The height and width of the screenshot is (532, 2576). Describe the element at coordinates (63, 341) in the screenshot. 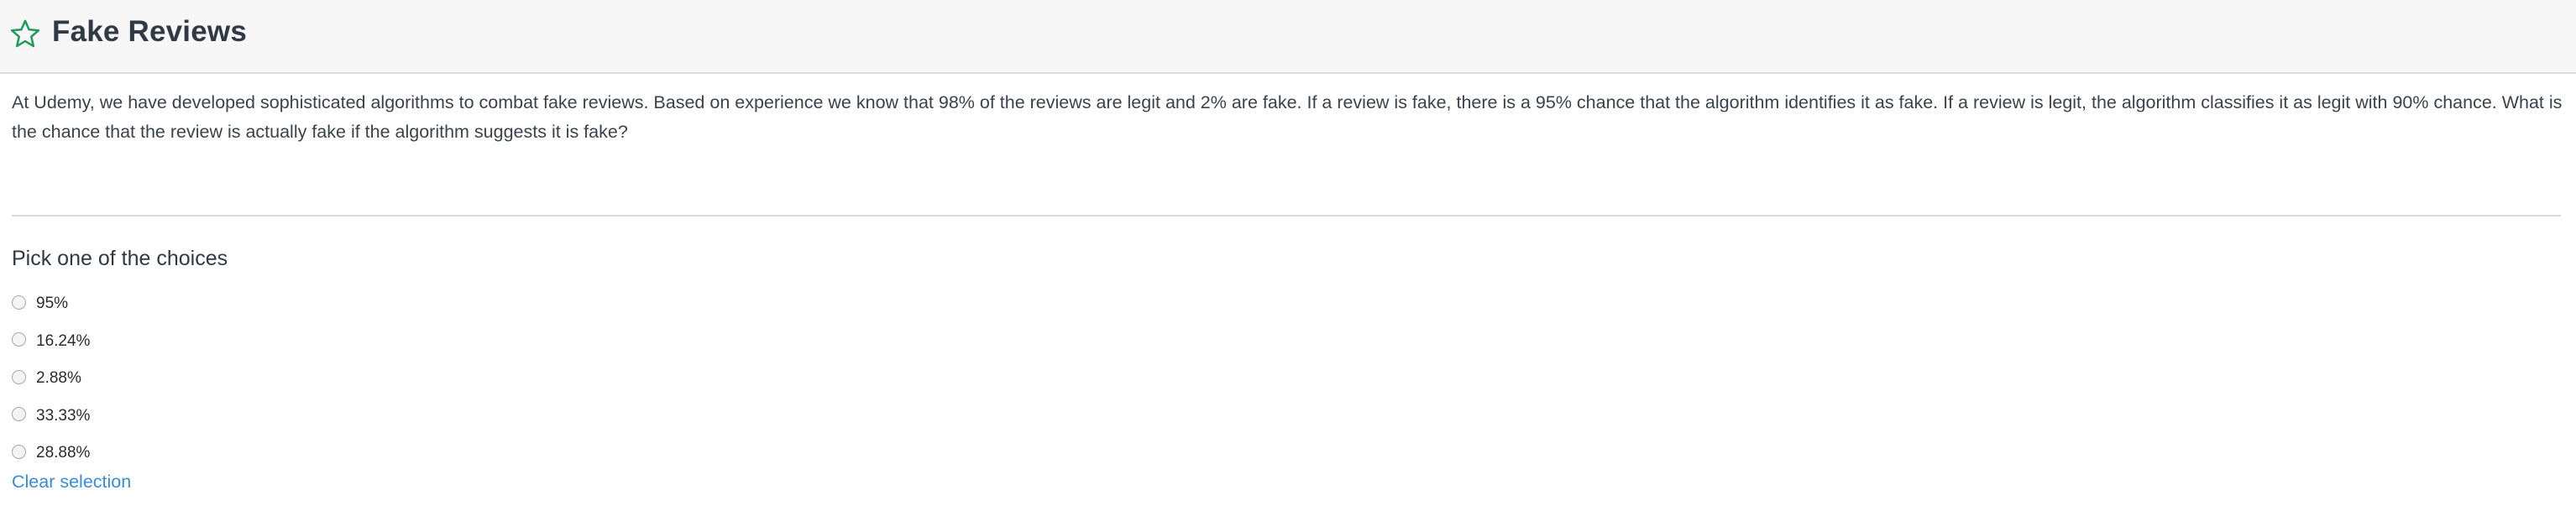

I see `choice-label: 16.24%` at that location.